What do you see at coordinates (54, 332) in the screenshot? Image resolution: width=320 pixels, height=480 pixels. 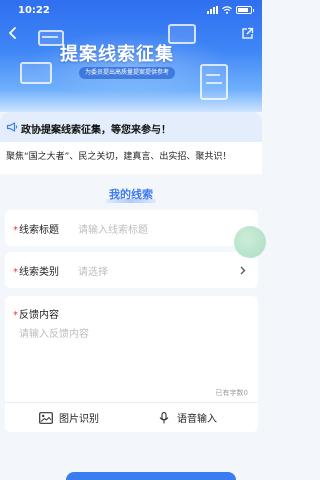 I see `content-textarea: 请输入反馈内容` at bounding box center [54, 332].